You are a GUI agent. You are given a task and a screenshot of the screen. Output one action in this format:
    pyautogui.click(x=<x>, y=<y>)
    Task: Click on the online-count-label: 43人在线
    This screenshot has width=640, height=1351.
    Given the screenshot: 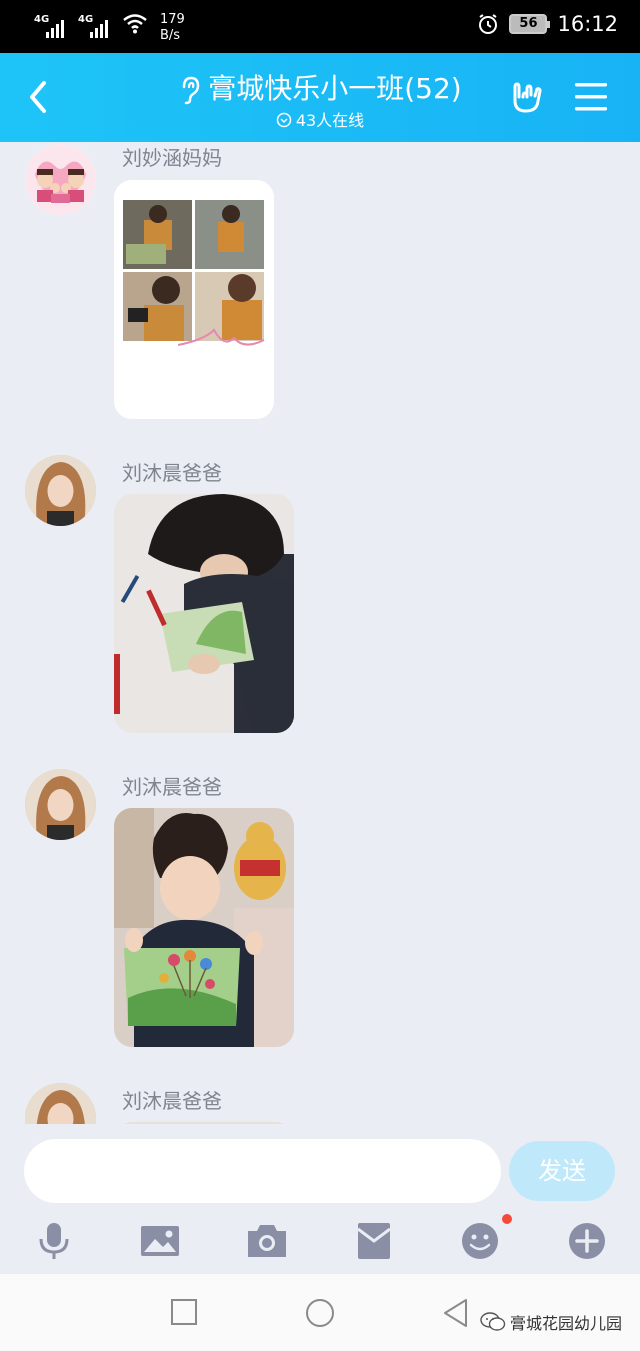 What is the action you would take?
    pyautogui.click(x=330, y=120)
    